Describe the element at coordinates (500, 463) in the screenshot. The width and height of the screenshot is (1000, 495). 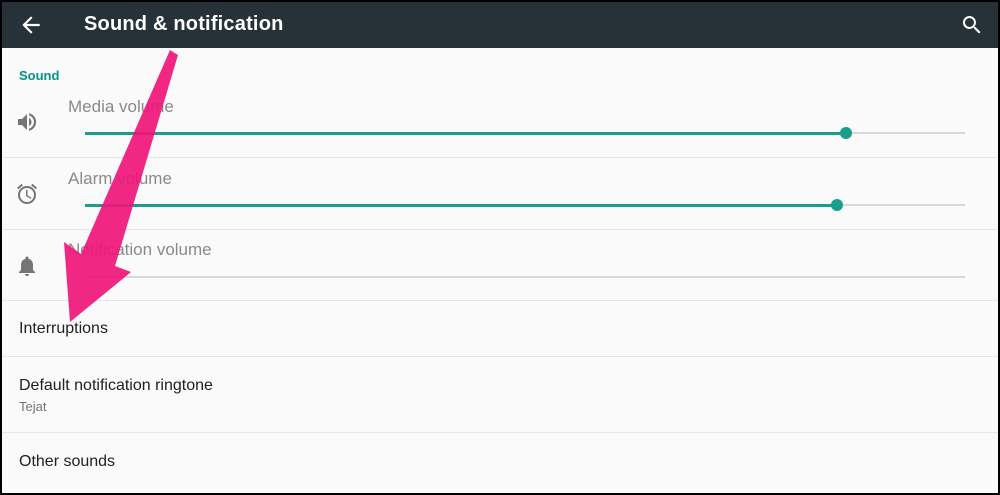
I see `other-sounds-item: Other sounds` at that location.